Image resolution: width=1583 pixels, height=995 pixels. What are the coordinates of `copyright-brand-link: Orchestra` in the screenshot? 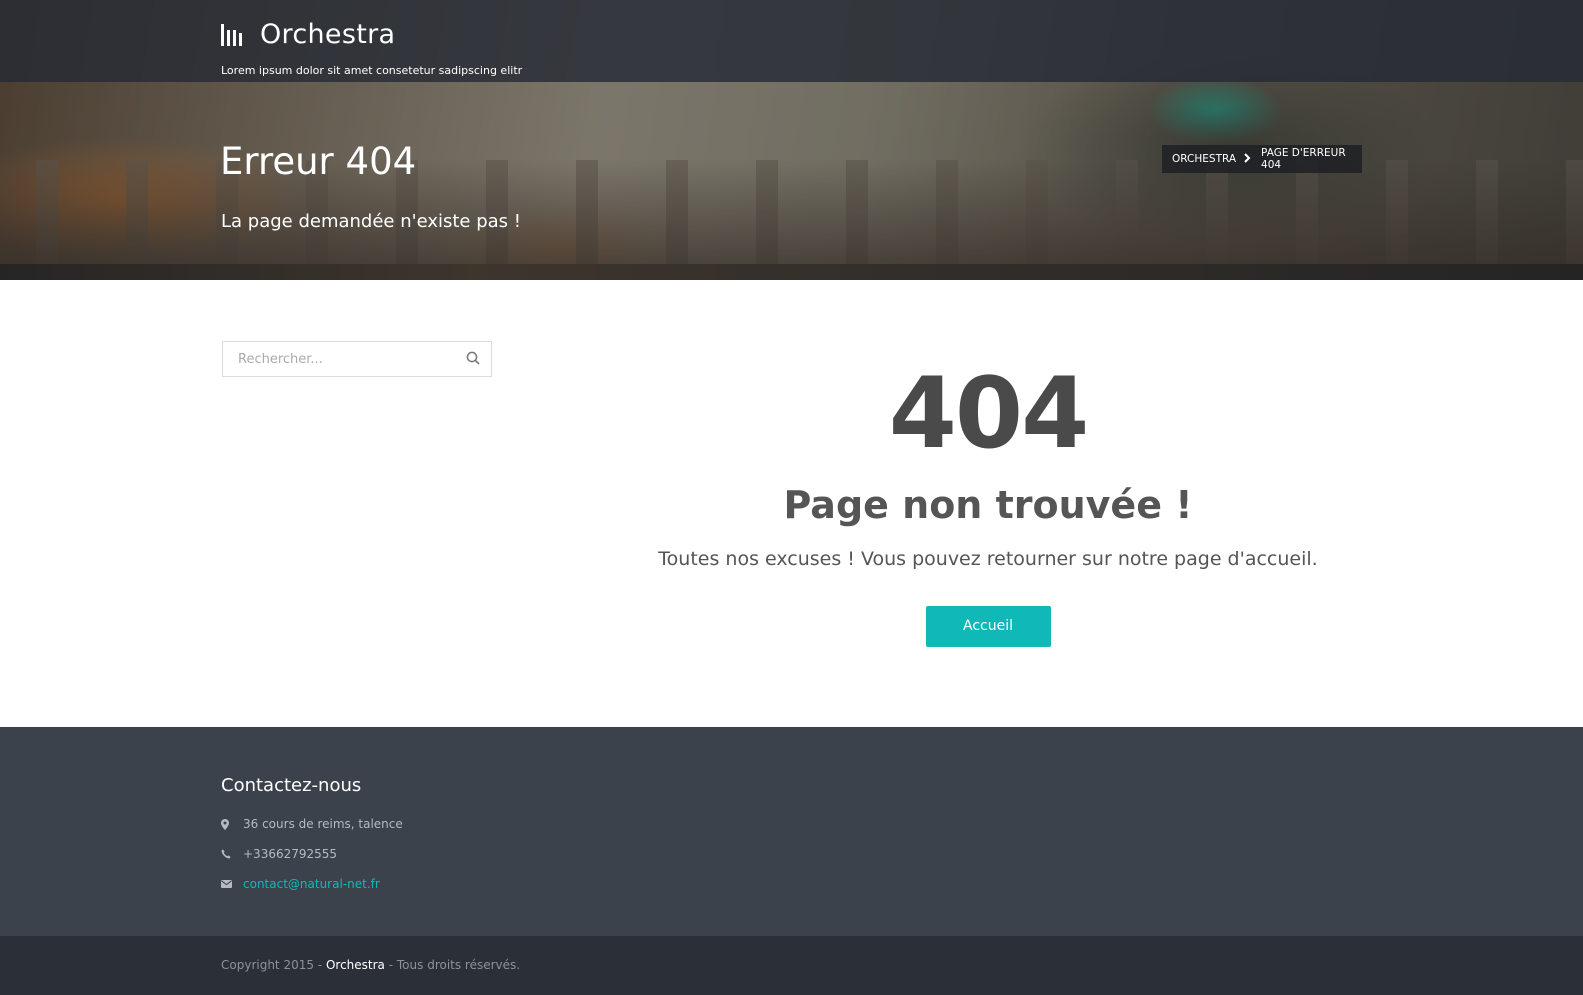 It's located at (355, 965).